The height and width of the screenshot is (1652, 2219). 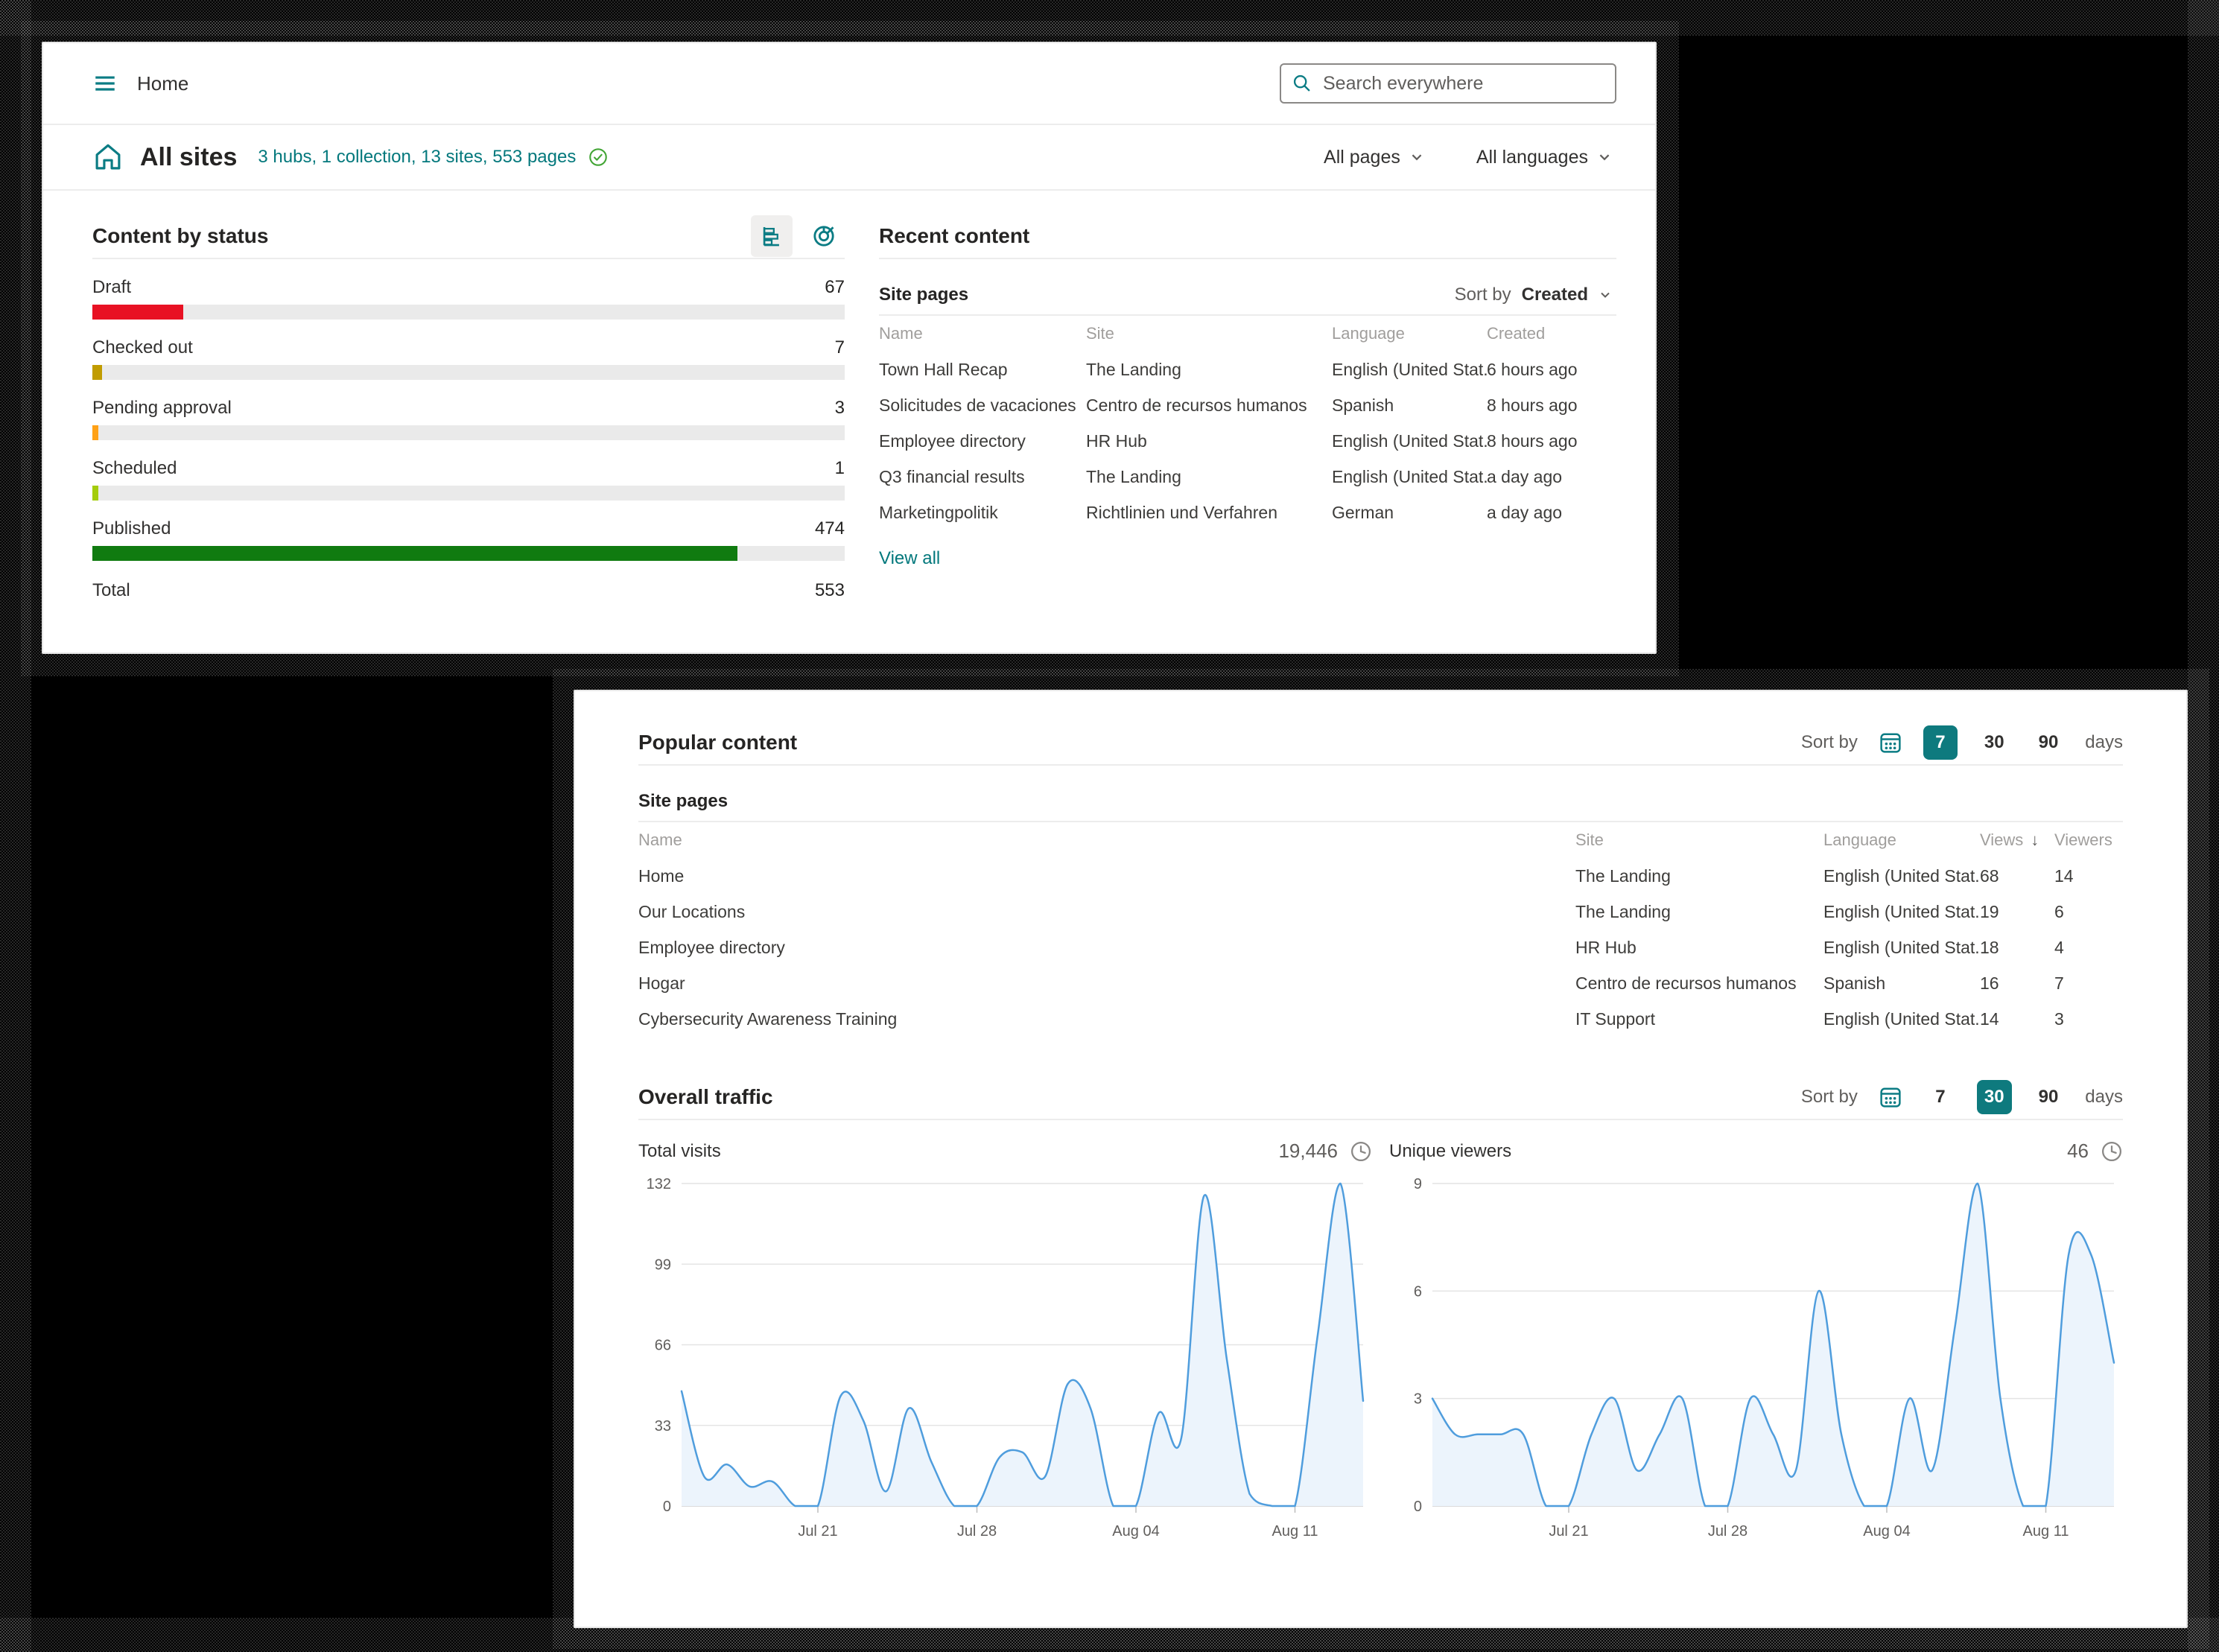 I want to click on page-title: All sites, so click(x=189, y=156).